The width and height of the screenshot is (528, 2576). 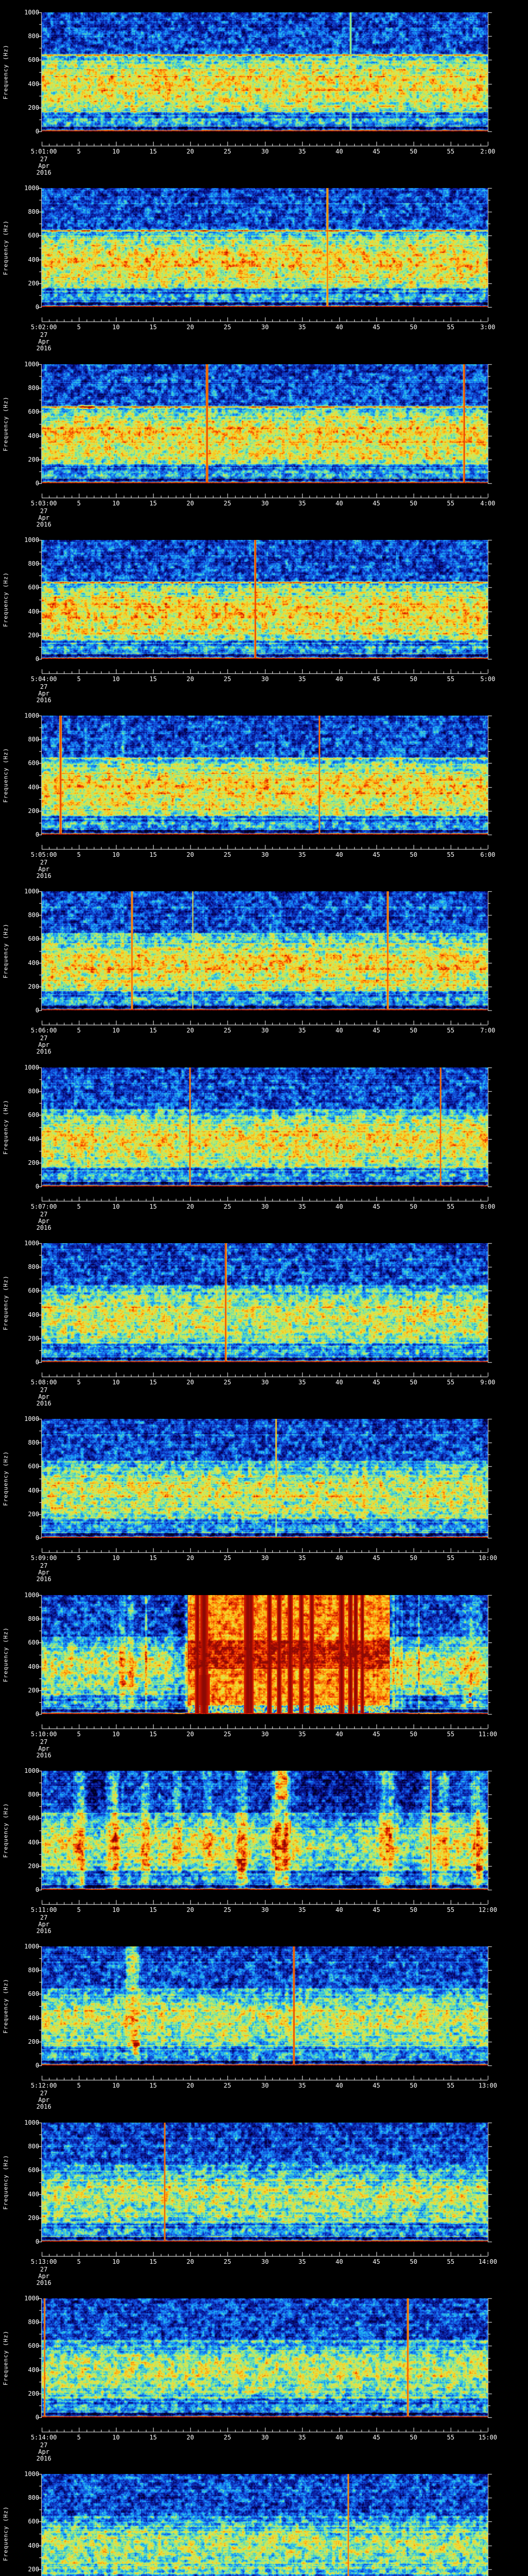 What do you see at coordinates (488, 854) in the screenshot?
I see `end-time-label: 6:00` at bounding box center [488, 854].